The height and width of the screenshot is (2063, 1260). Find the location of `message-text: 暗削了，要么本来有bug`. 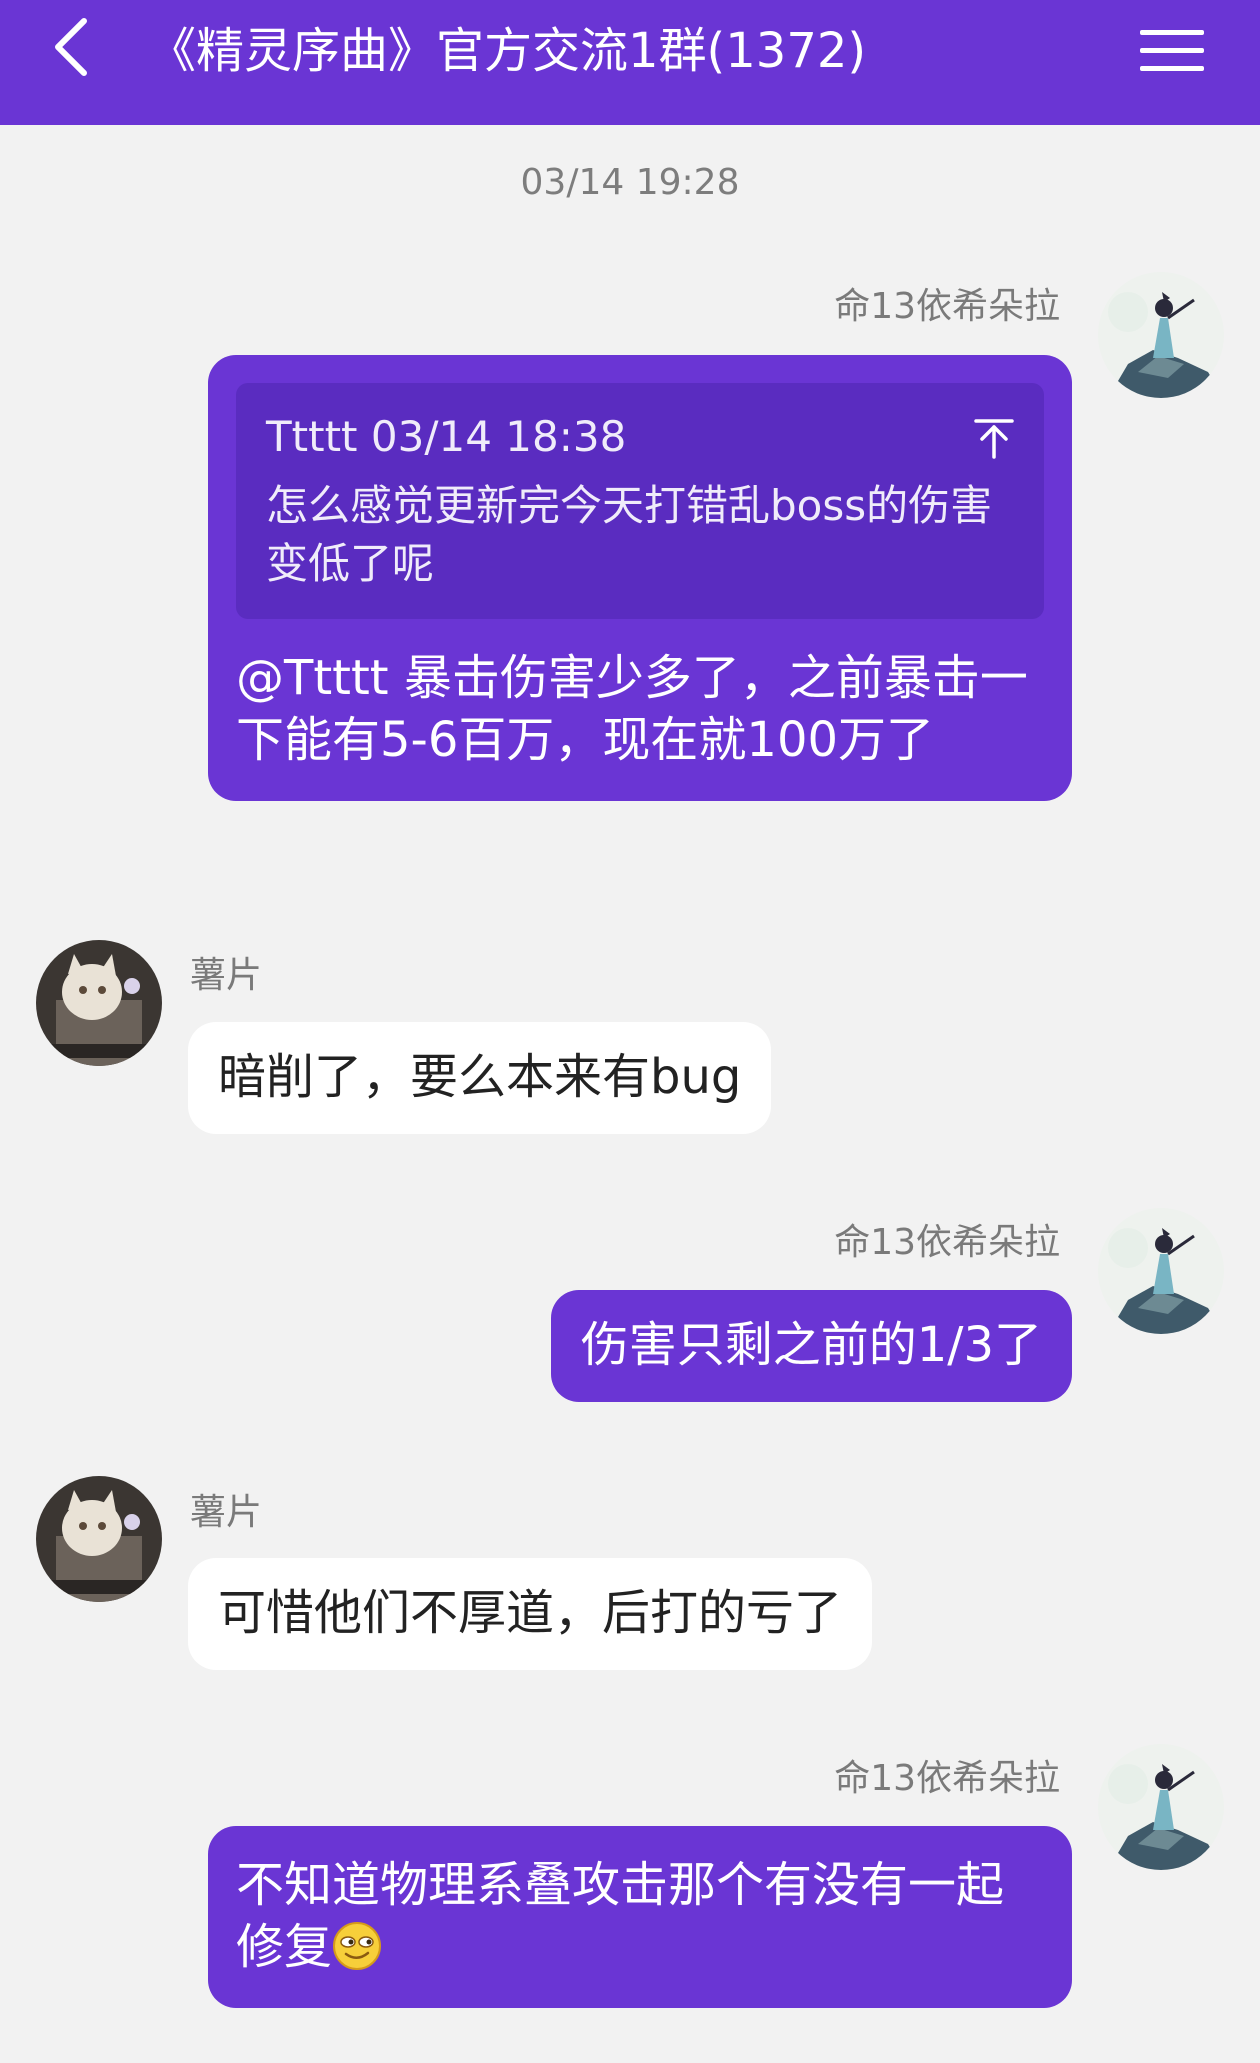

message-text: 暗削了，要么本来有bug is located at coordinates (480, 1077).